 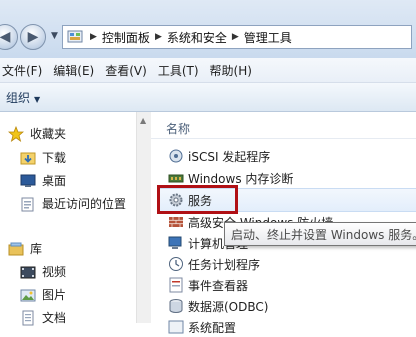 I want to click on nav-item-videos: 视频, so click(x=43, y=271).